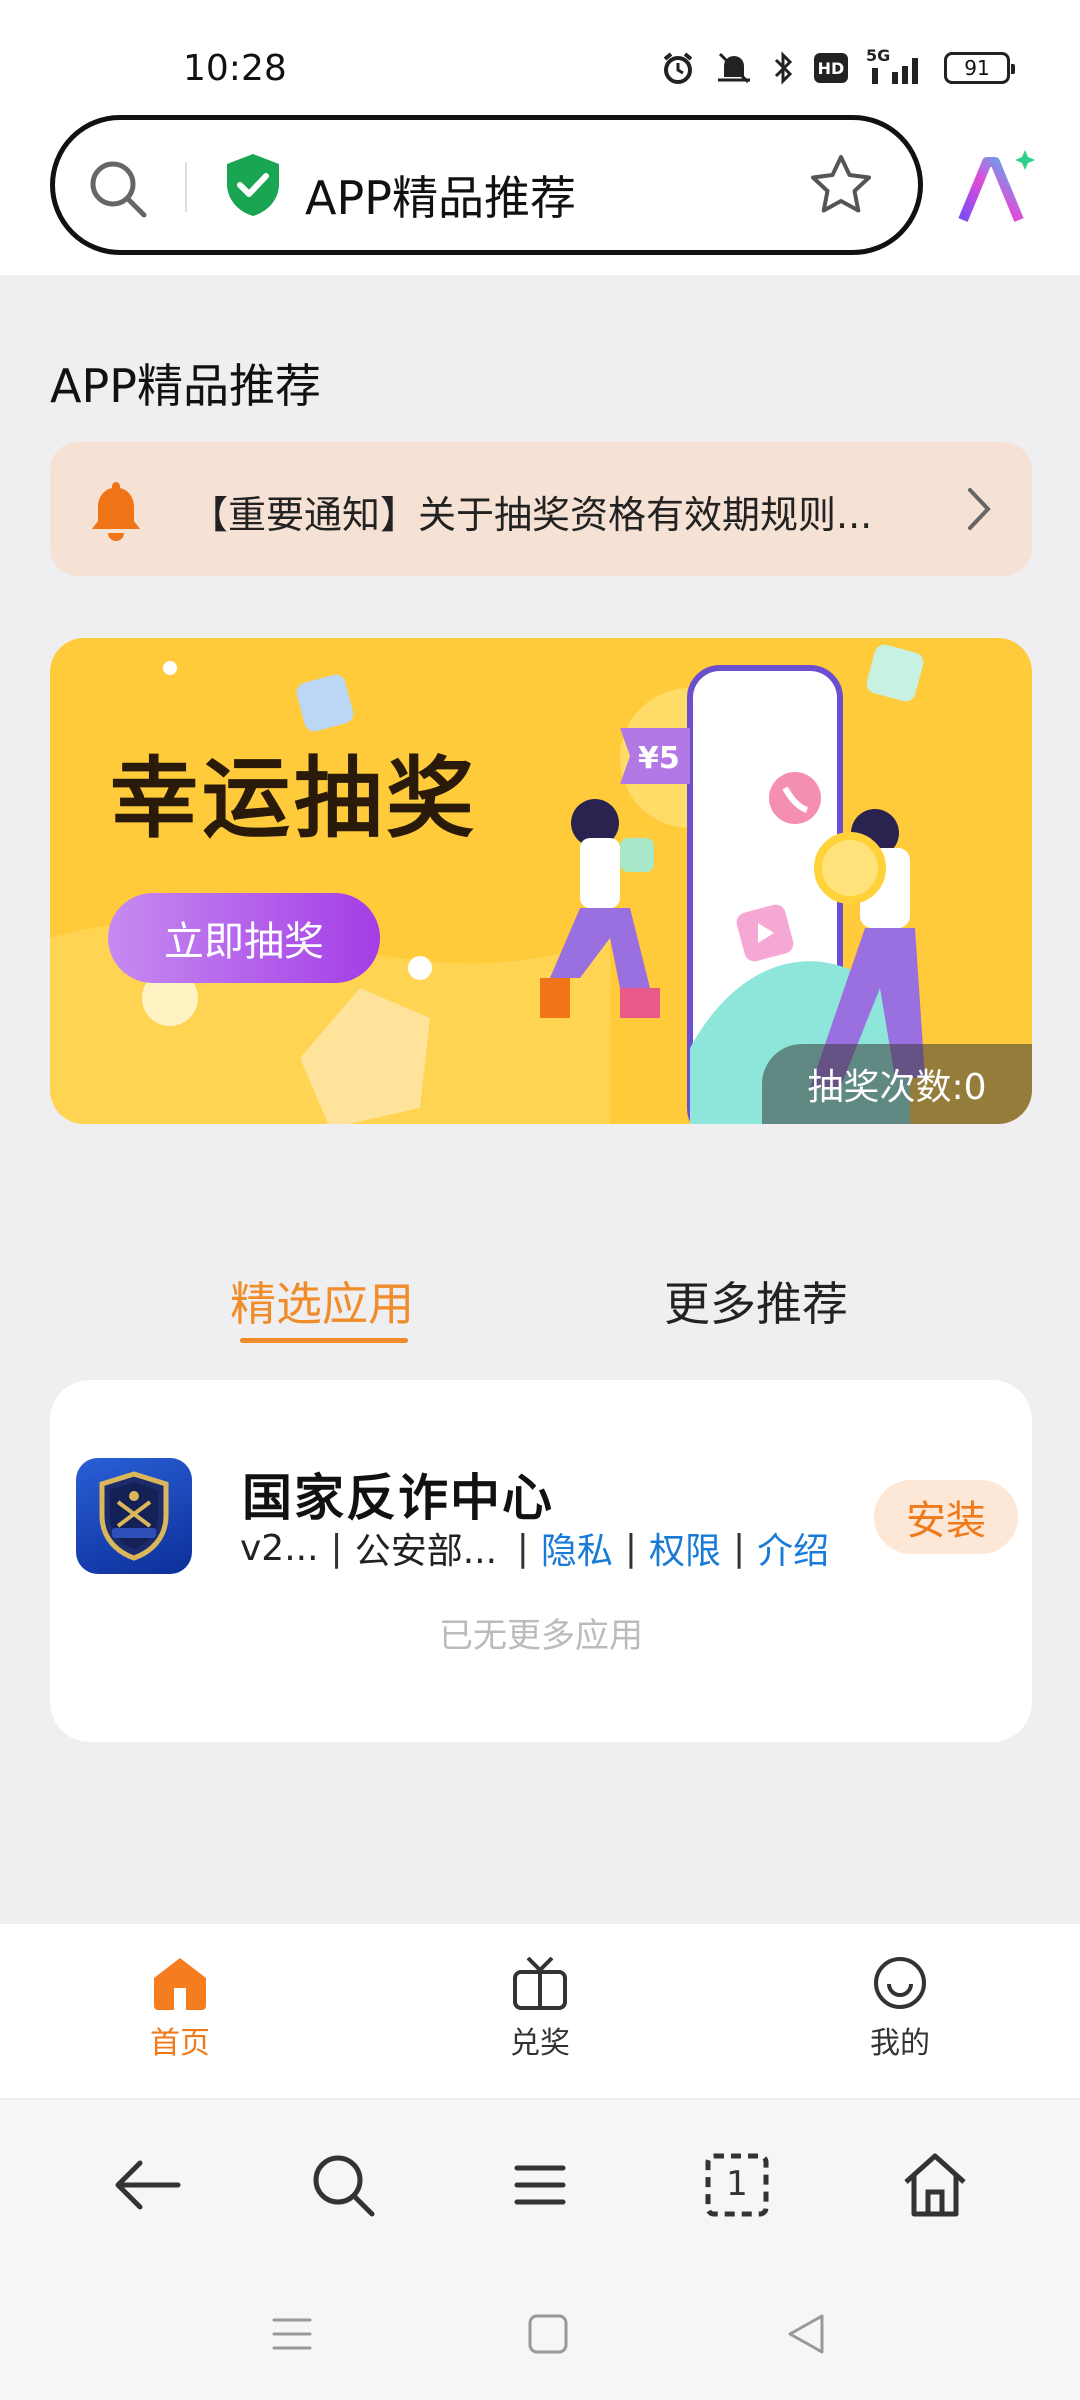 This screenshot has height=2400, width=1080. What do you see at coordinates (548, 2334) in the screenshot?
I see `home-square-icon` at bounding box center [548, 2334].